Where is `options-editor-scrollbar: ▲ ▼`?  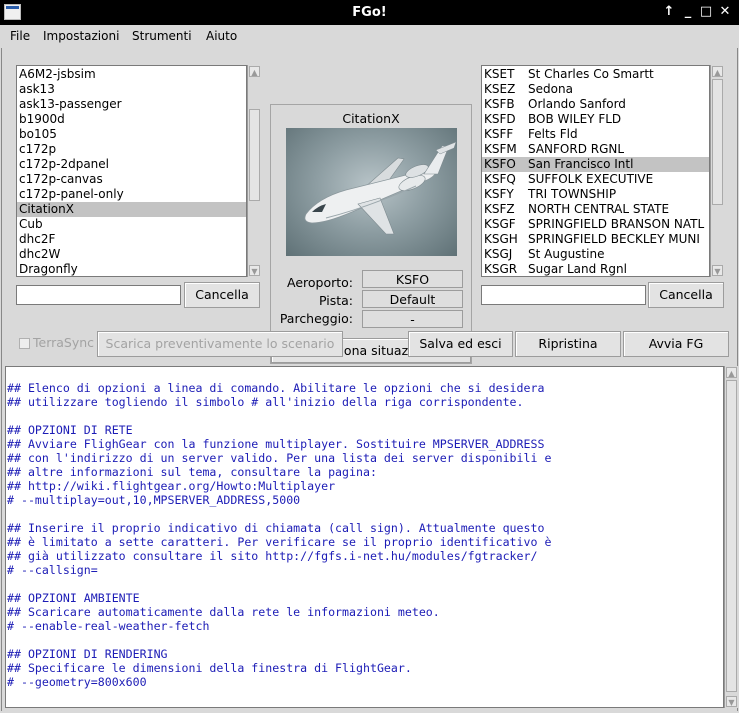
options-editor-scrollbar: ▲ ▼ is located at coordinates (731, 537).